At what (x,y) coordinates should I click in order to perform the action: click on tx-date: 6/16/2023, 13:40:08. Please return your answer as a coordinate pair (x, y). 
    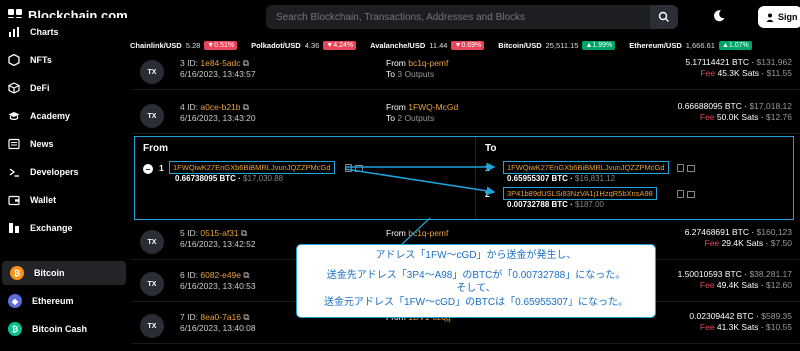
    Looking at the image, I should click on (218, 328).